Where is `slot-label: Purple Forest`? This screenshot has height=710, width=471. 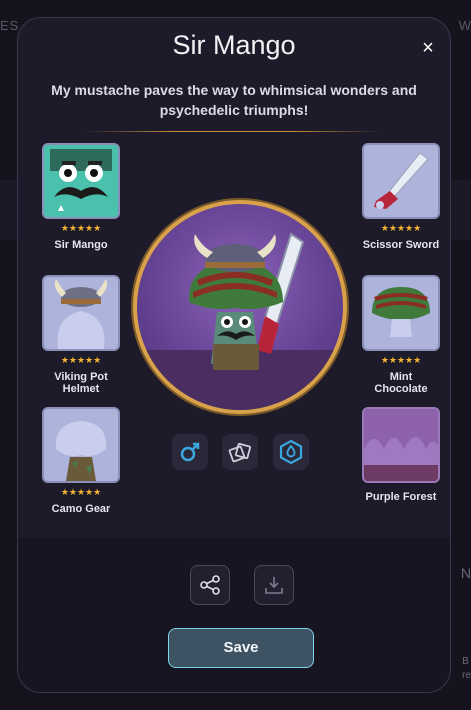 slot-label: Purple Forest is located at coordinates (401, 497).